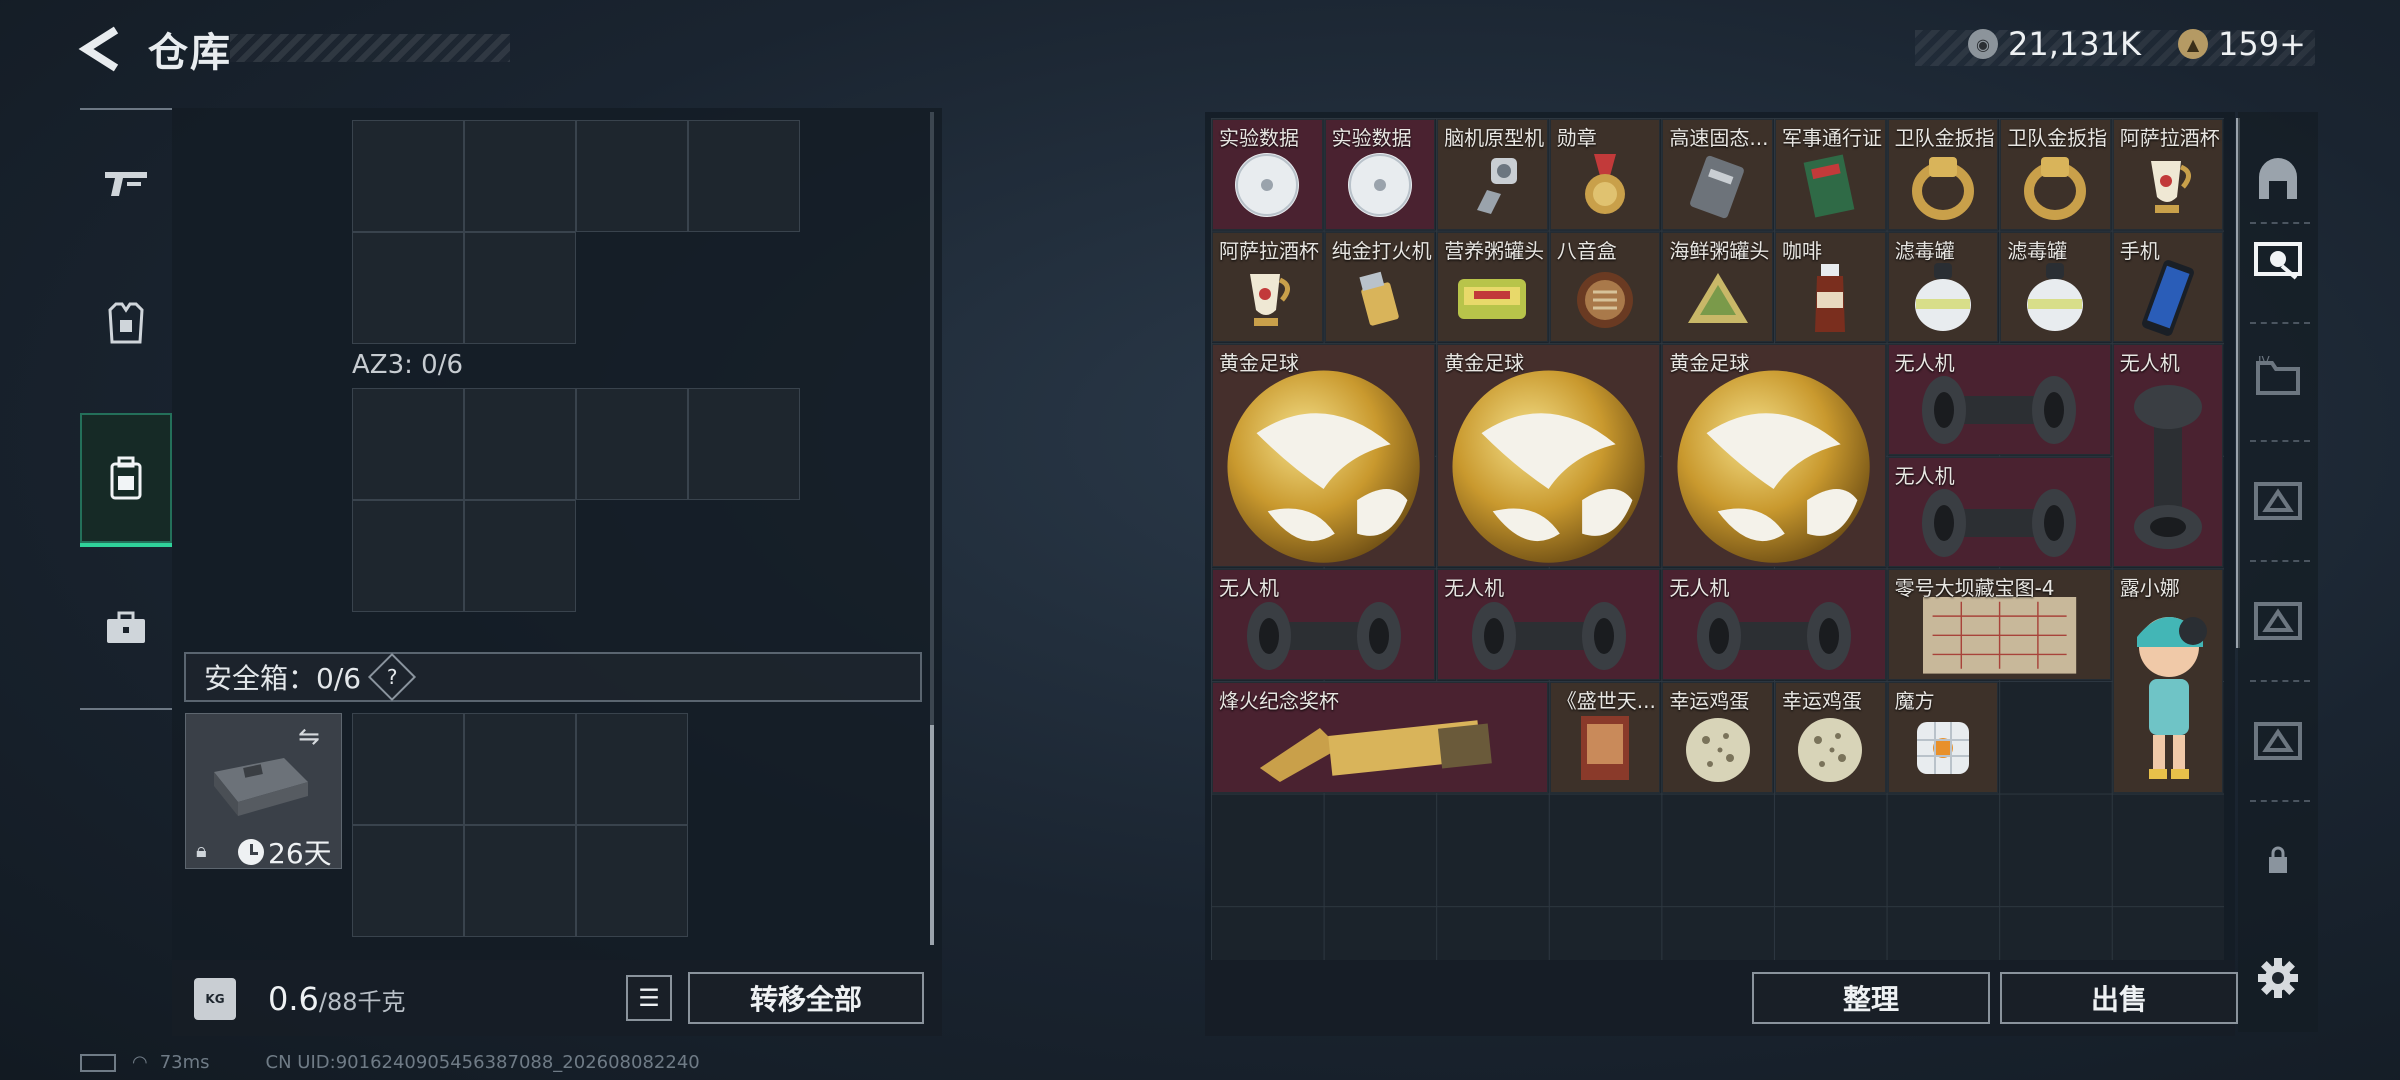  I want to click on lock-icon: 🔒︎, so click(201, 850).